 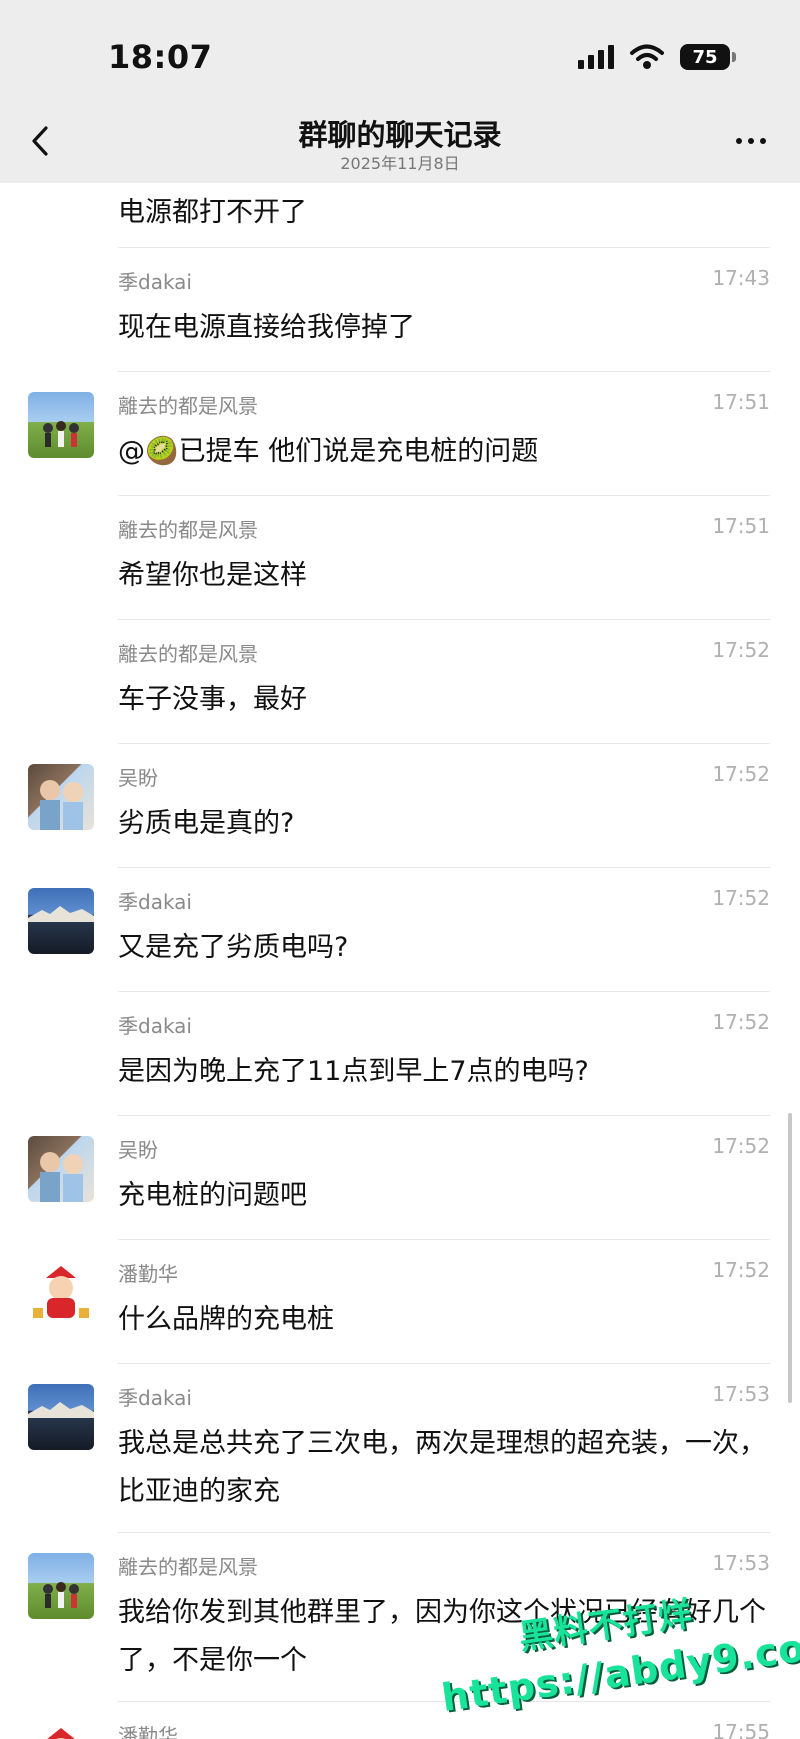 I want to click on list-item: 離去的都是风景 17:52 车子没事，最好, so click(x=400, y=681).